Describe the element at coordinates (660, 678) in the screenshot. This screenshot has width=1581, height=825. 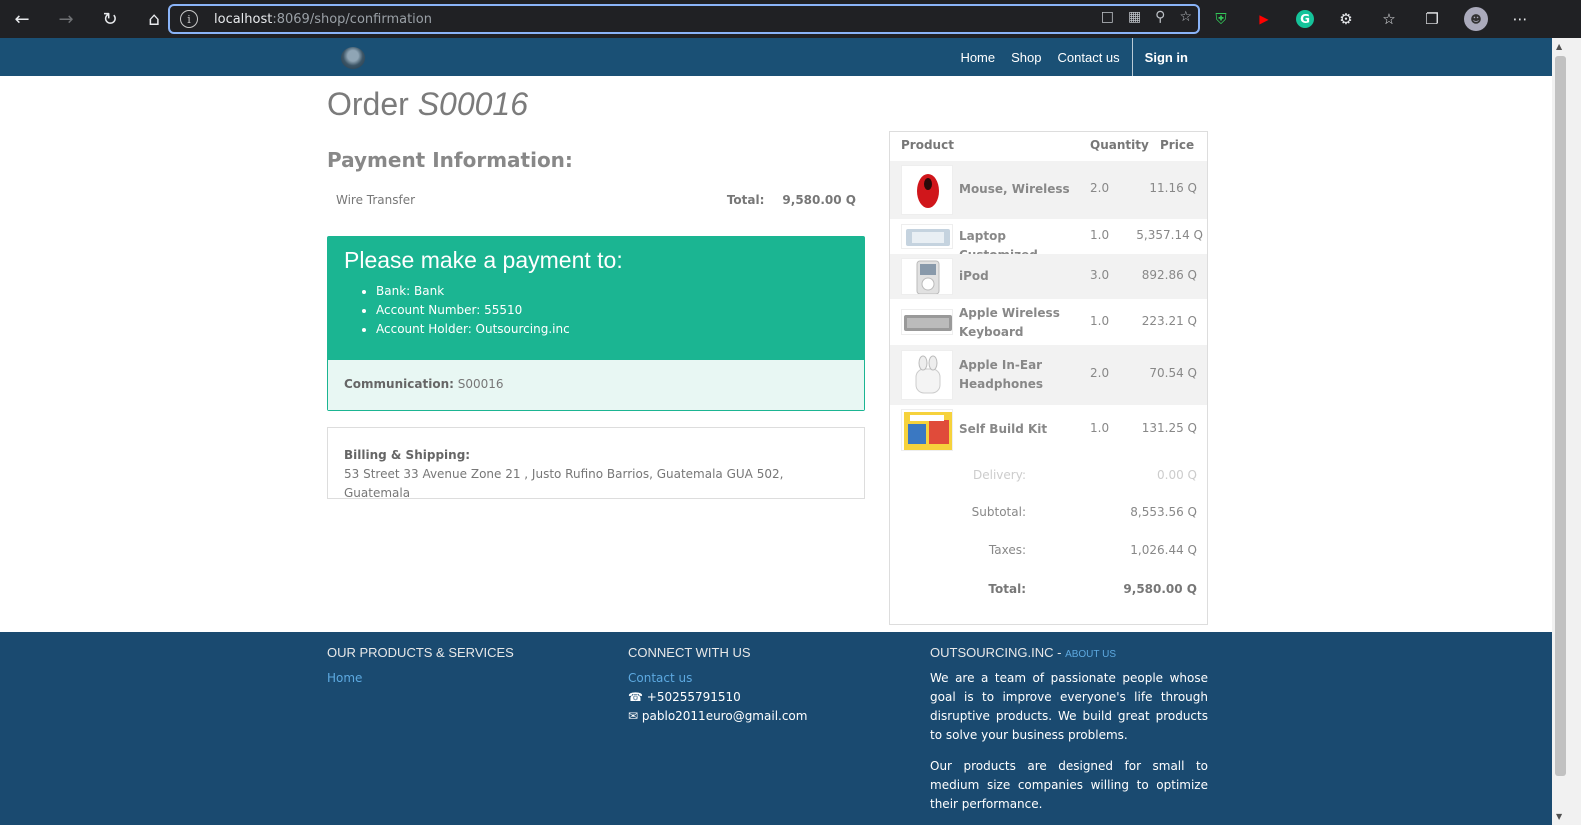
I see `footer-contact-link: Contact us` at that location.